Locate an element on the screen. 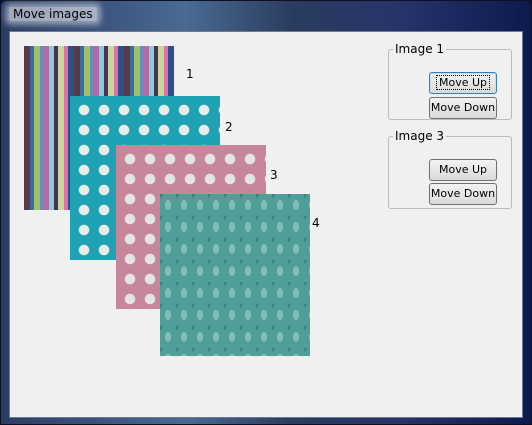 The width and height of the screenshot is (532, 425). image-1-move-up-label: Move Up is located at coordinates (463, 82).